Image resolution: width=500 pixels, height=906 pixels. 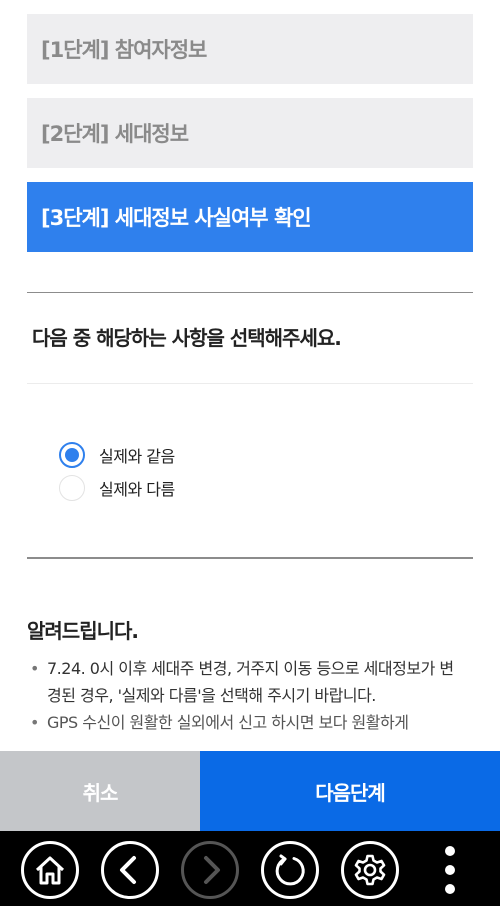 What do you see at coordinates (187, 338) in the screenshot?
I see `question-text: 다음 중 해당하는 사항을 선택해주세요.` at bounding box center [187, 338].